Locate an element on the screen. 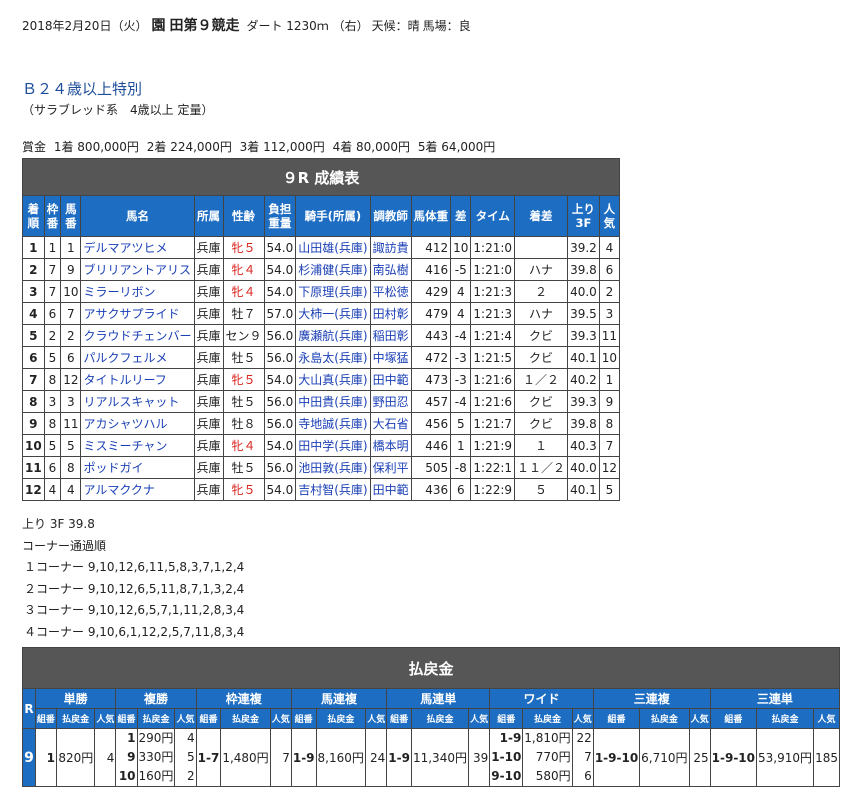  result-horse-link: ミラーリボン is located at coordinates (119, 292).